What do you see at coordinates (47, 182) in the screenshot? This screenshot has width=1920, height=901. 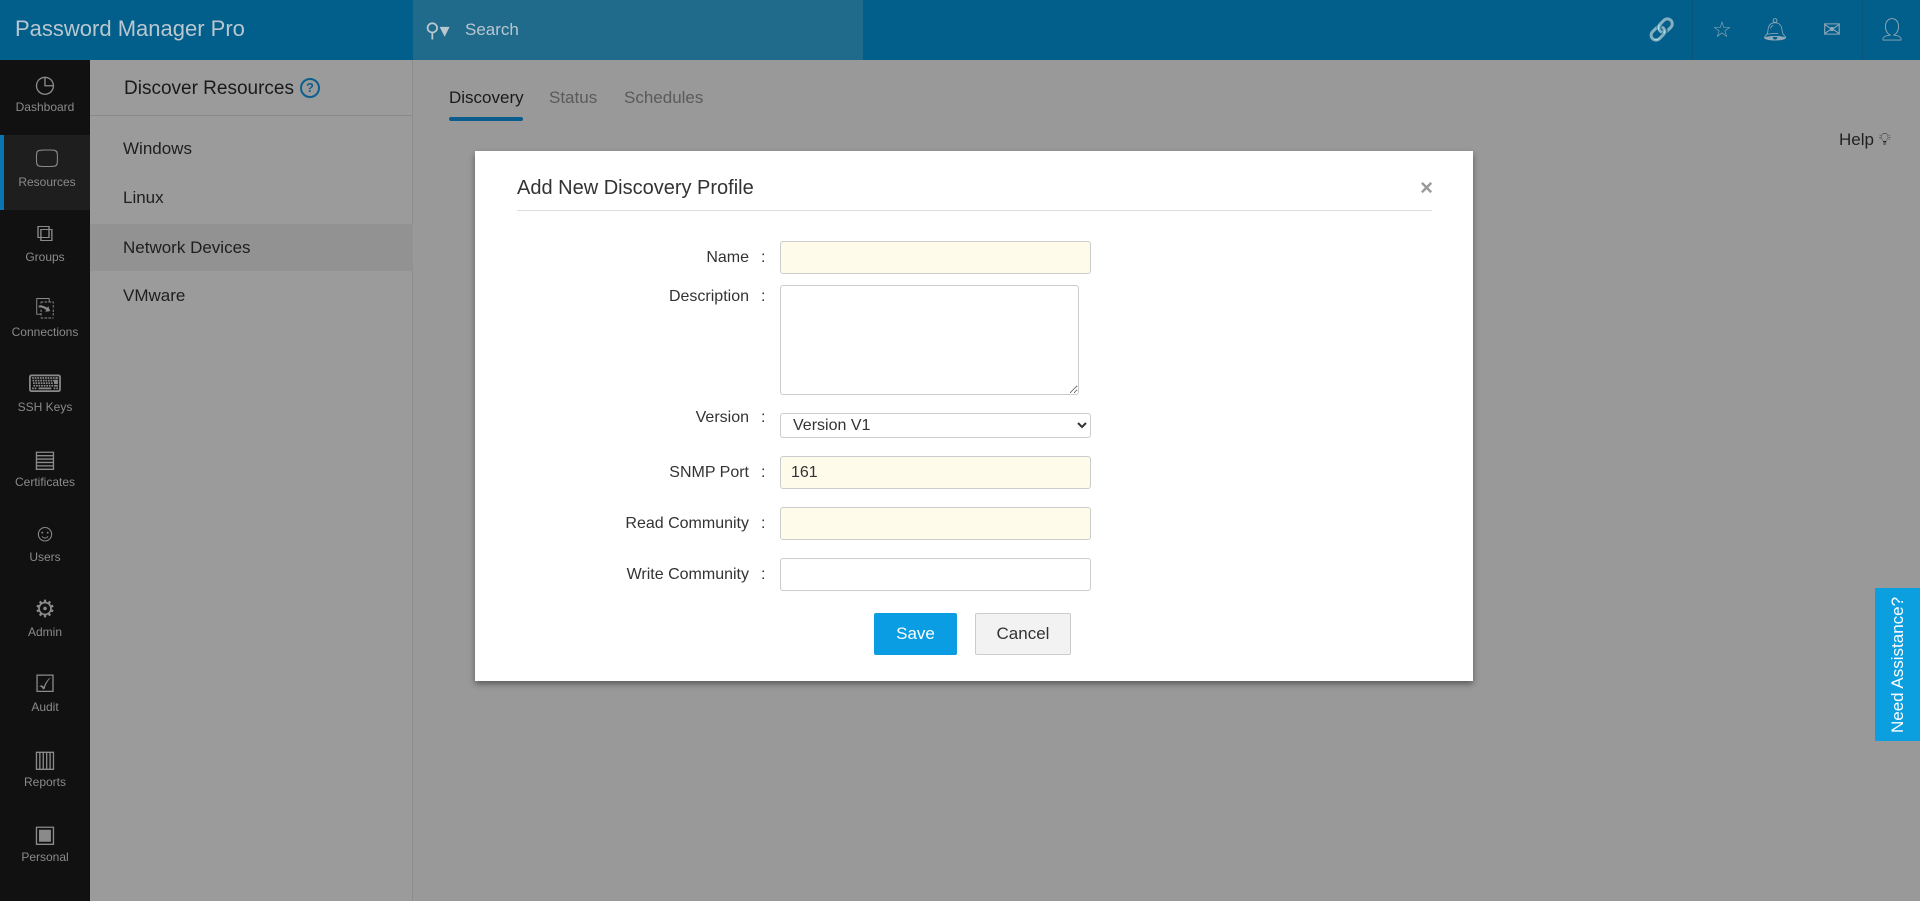 I see `sidebar-item-label: Resources` at bounding box center [47, 182].